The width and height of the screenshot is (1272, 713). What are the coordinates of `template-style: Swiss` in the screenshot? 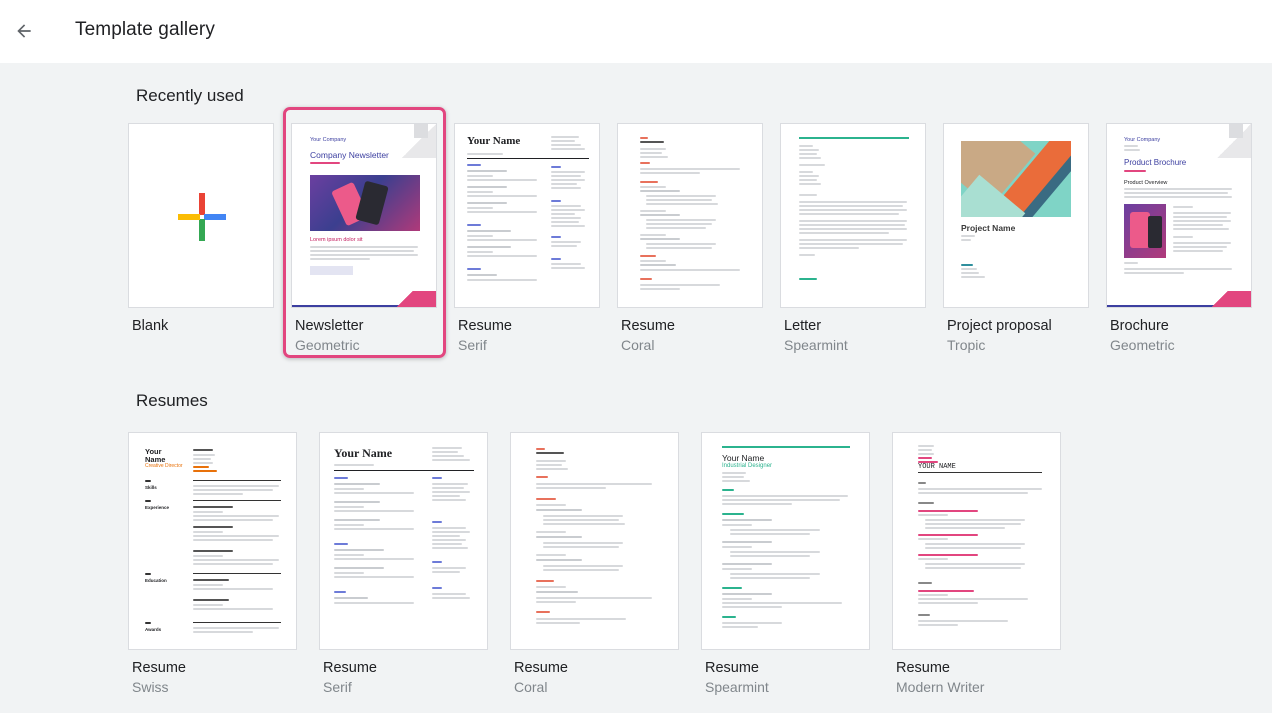 It's located at (150, 687).